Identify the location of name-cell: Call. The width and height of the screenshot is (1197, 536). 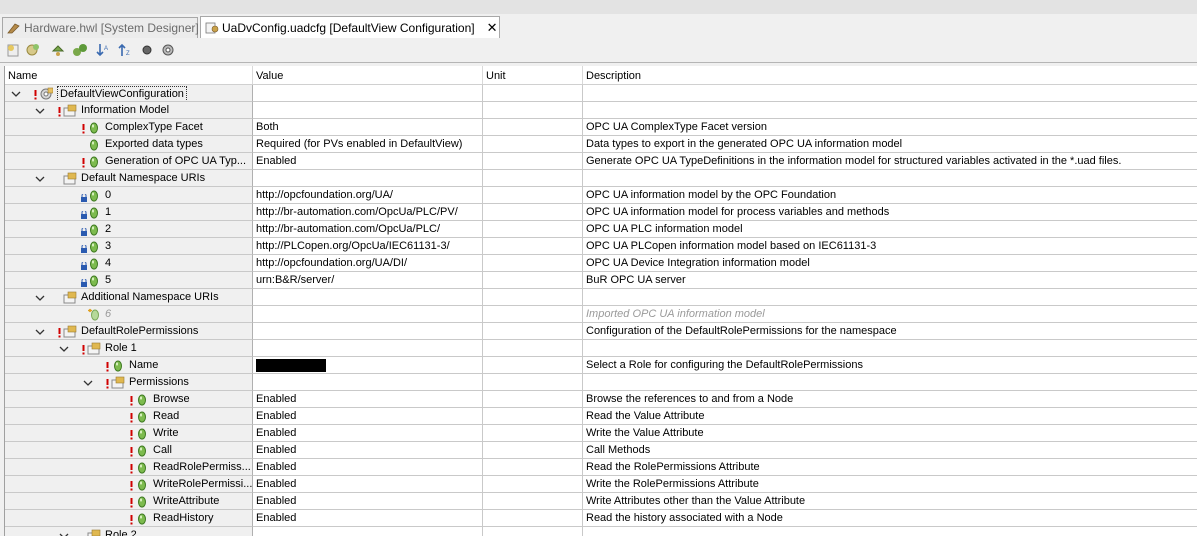
(129, 450).